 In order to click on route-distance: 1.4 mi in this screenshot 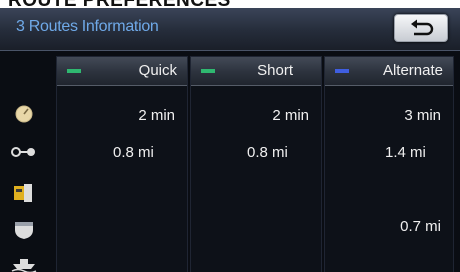, I will do `click(405, 152)`.